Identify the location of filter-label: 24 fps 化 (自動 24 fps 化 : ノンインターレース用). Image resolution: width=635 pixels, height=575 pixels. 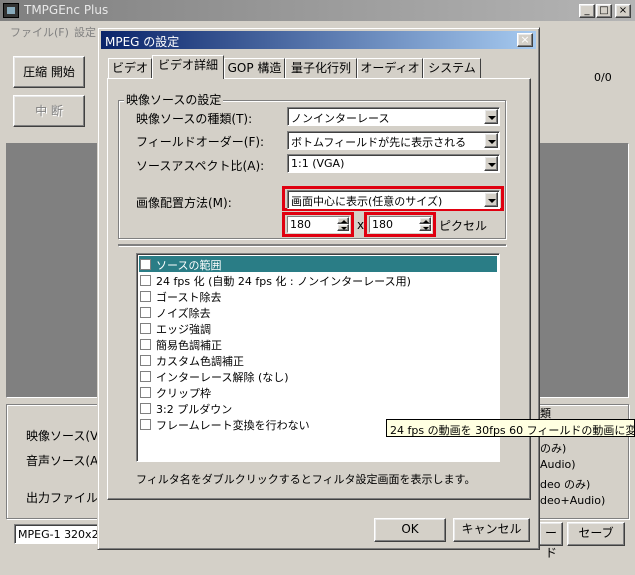
(283, 281).